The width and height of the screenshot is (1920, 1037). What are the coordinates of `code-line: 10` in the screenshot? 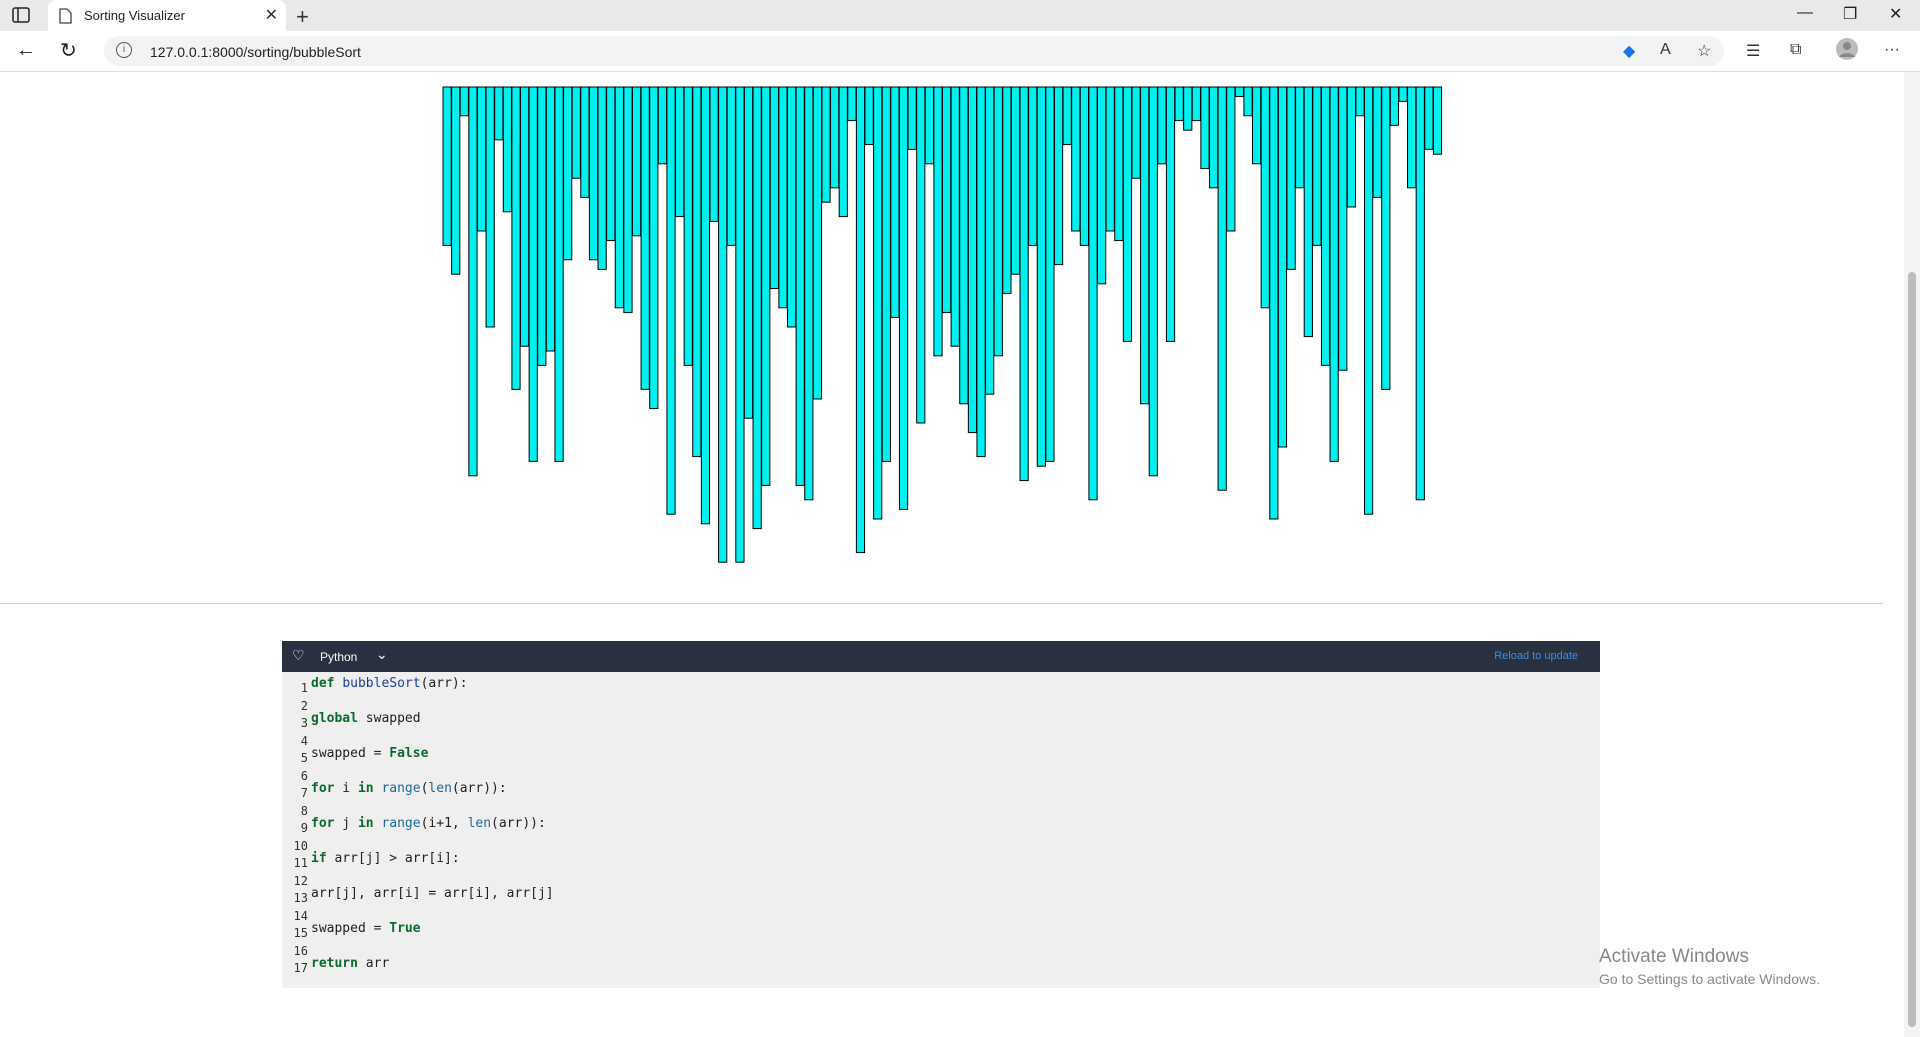 It's located at (941, 843).